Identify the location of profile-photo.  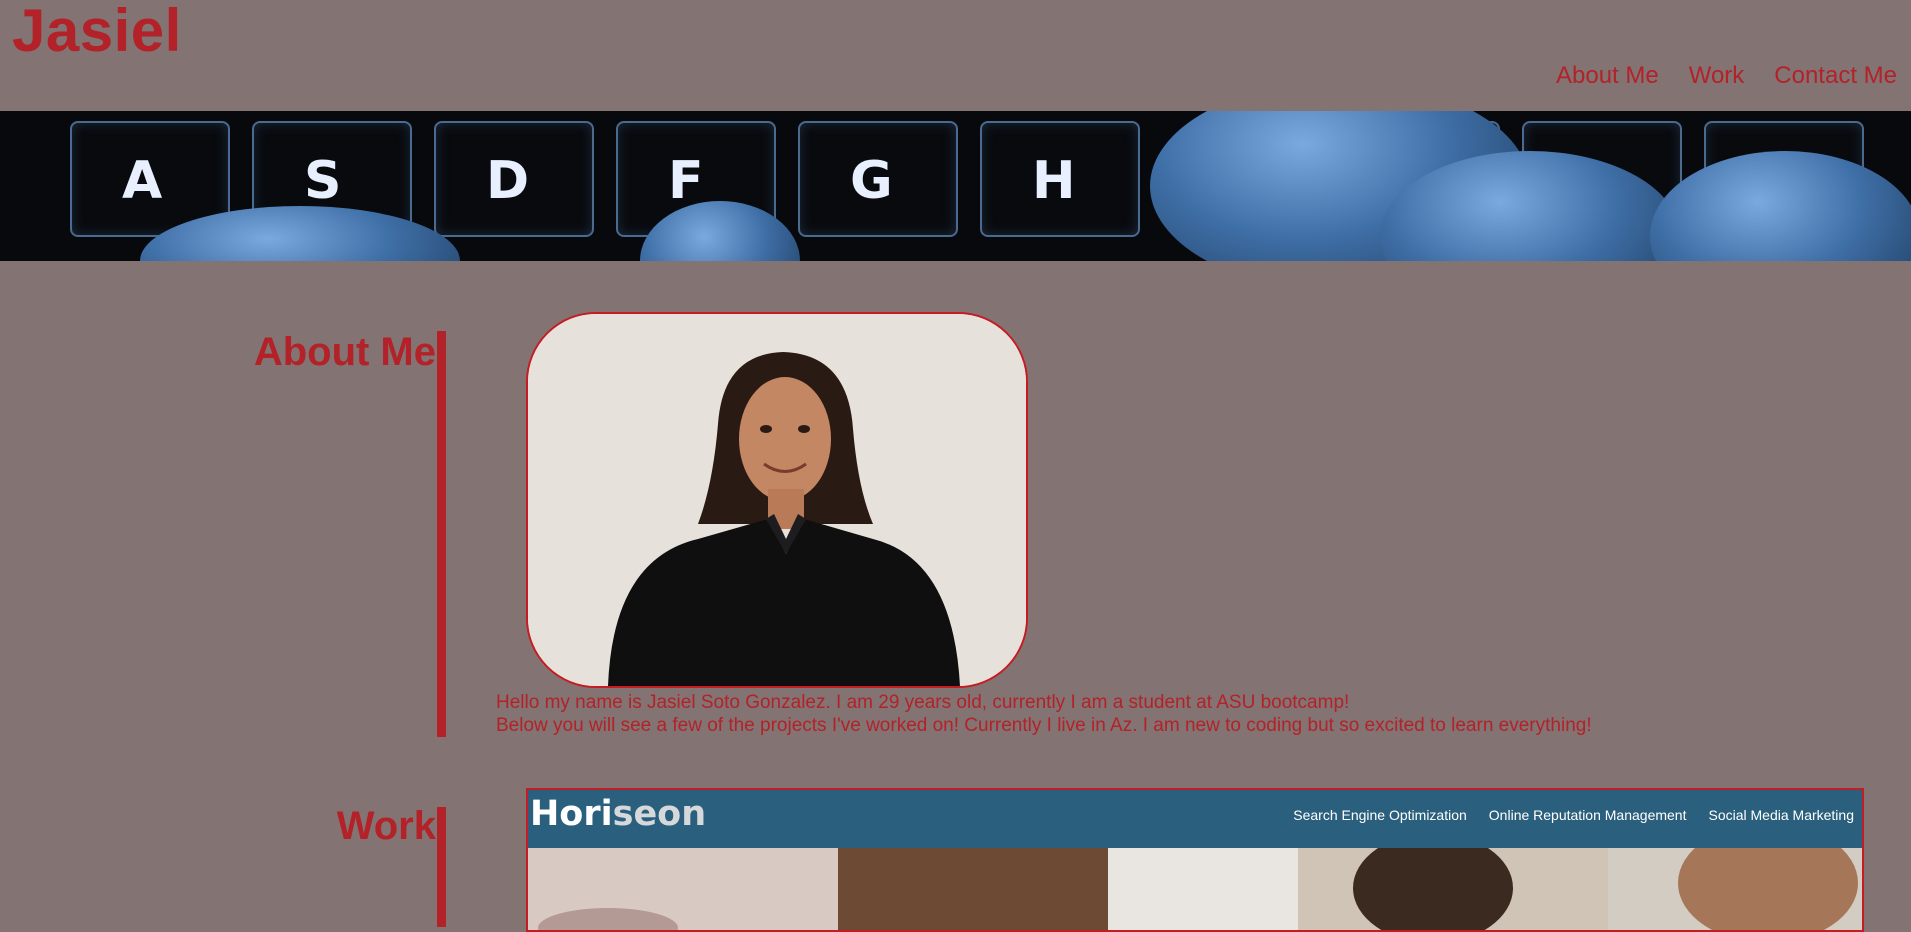
(777, 500).